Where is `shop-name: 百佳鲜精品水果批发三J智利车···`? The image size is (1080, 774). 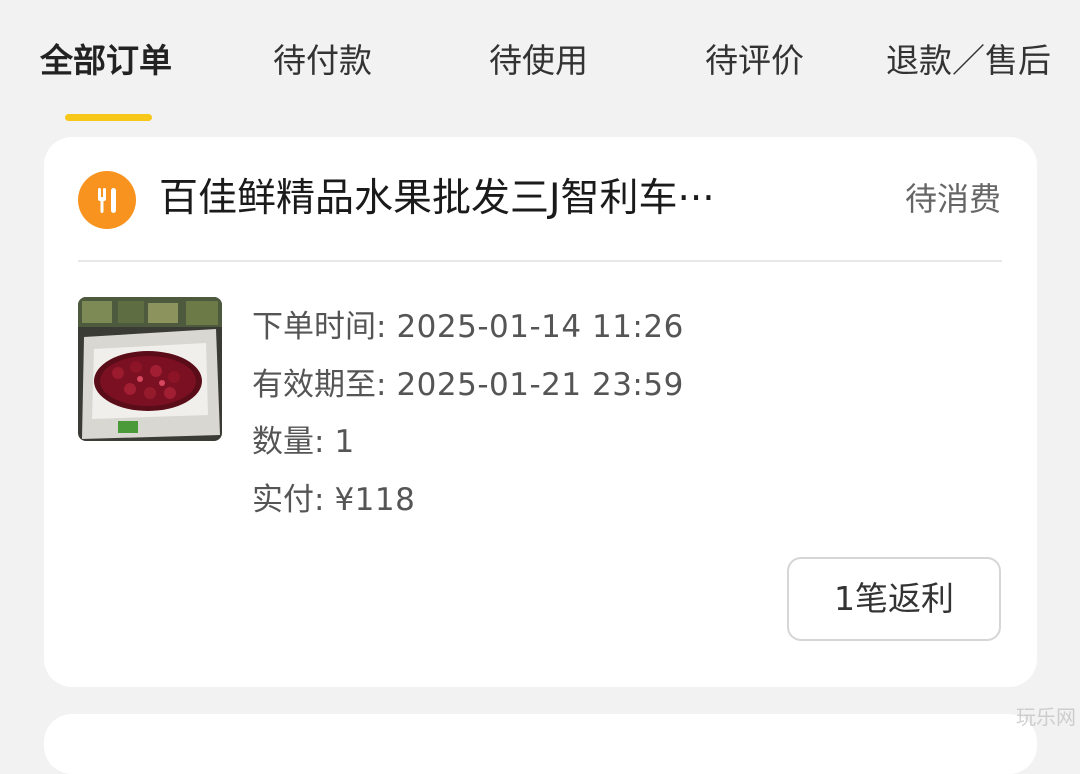
shop-name: 百佳鲜精品水果批发三J智利车··· is located at coordinates (479, 199).